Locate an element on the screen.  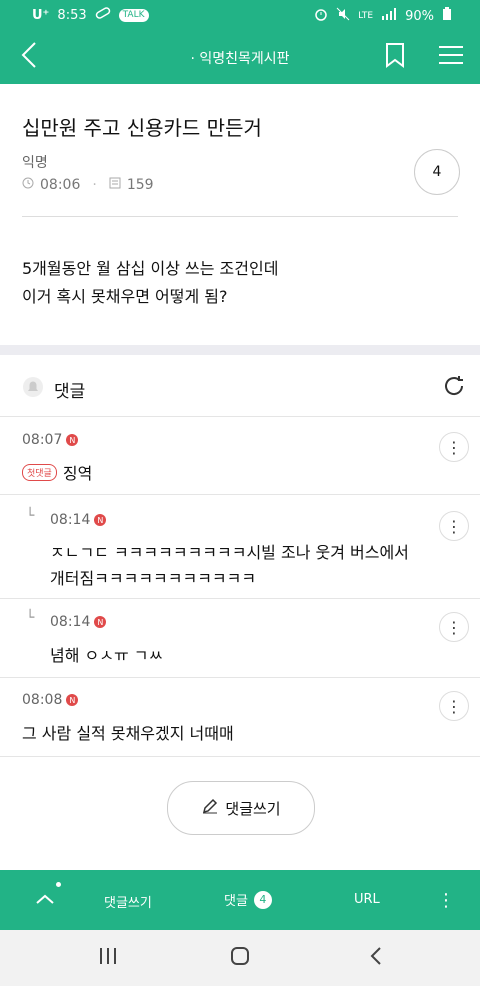
back-nav-button is located at coordinates (376, 958).